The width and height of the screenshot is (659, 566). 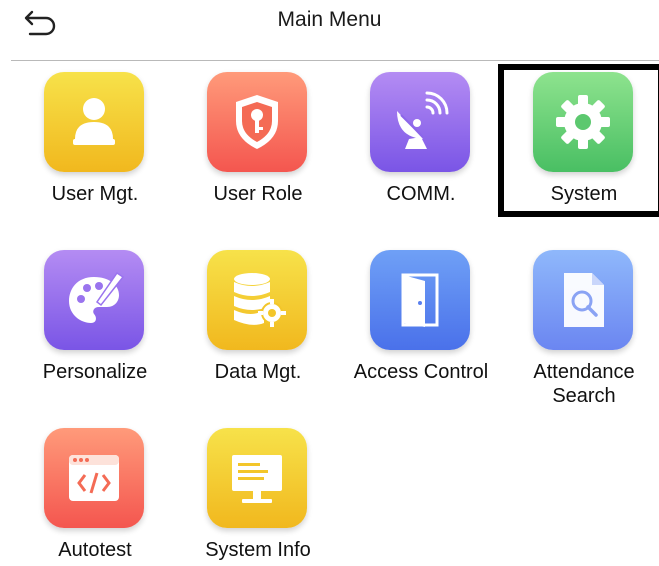 What do you see at coordinates (258, 194) in the screenshot?
I see `user-role-label: User Role` at bounding box center [258, 194].